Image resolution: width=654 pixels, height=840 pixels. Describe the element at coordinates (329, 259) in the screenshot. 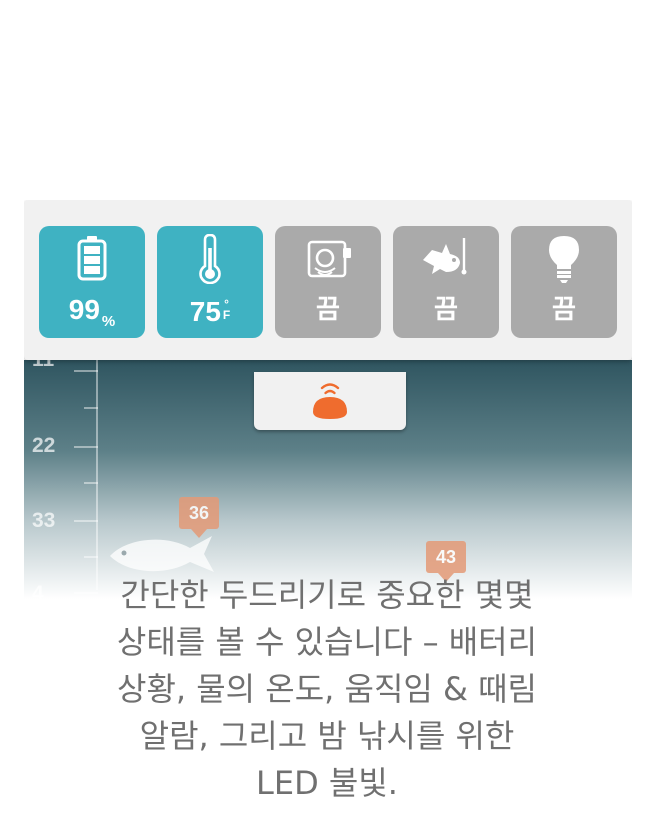

I see `alarm-bell-icon` at that location.